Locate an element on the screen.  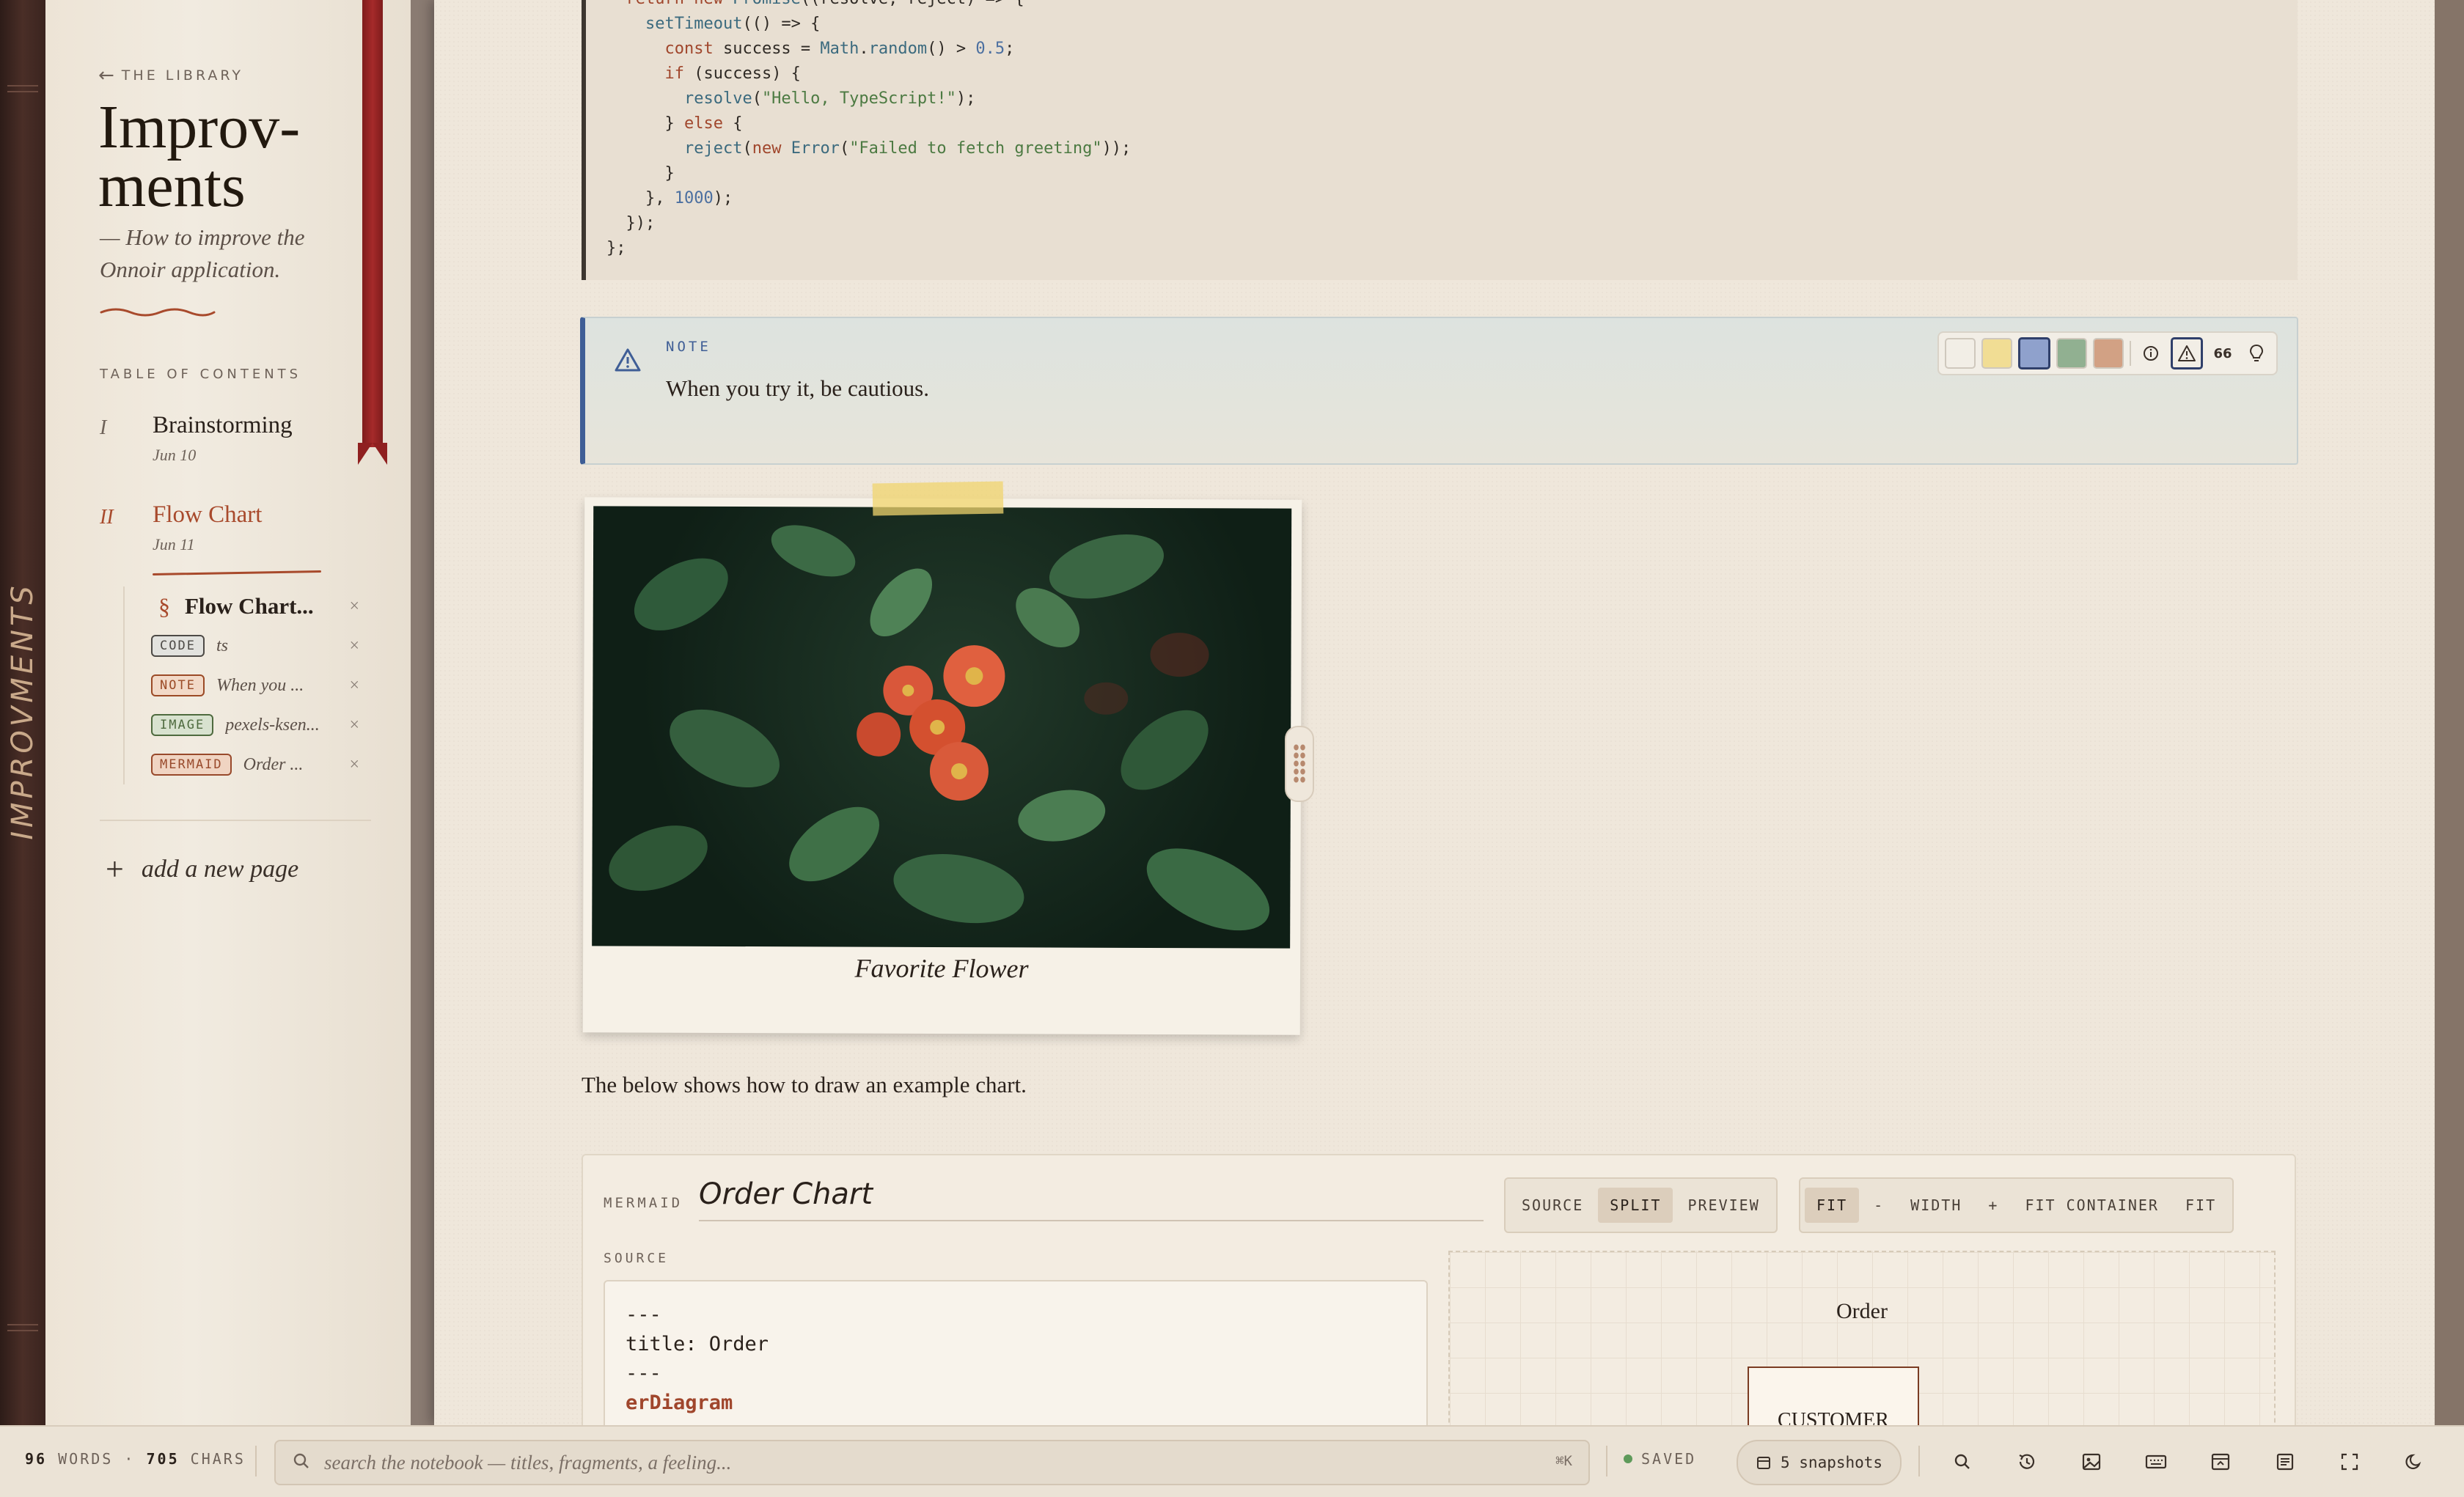
diagram-title: Order is located at coordinates (1862, 1311).